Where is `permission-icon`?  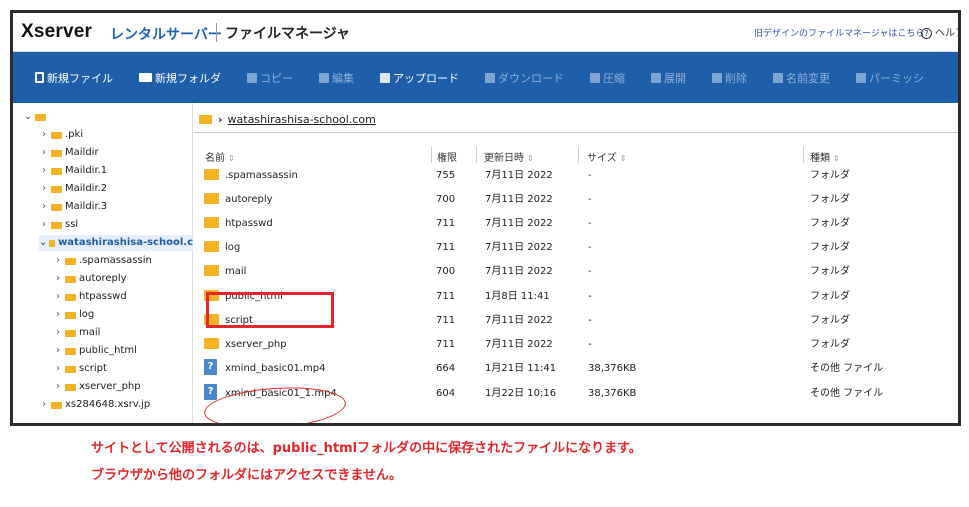 permission-icon is located at coordinates (861, 77).